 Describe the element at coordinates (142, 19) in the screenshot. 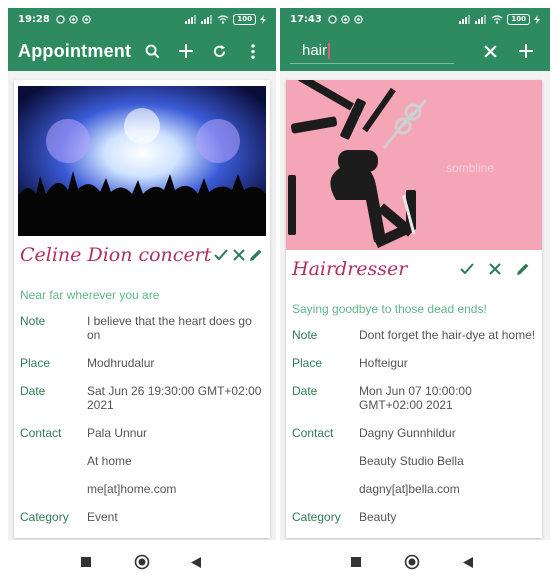

I see `status-bar: 19:28 100` at that location.